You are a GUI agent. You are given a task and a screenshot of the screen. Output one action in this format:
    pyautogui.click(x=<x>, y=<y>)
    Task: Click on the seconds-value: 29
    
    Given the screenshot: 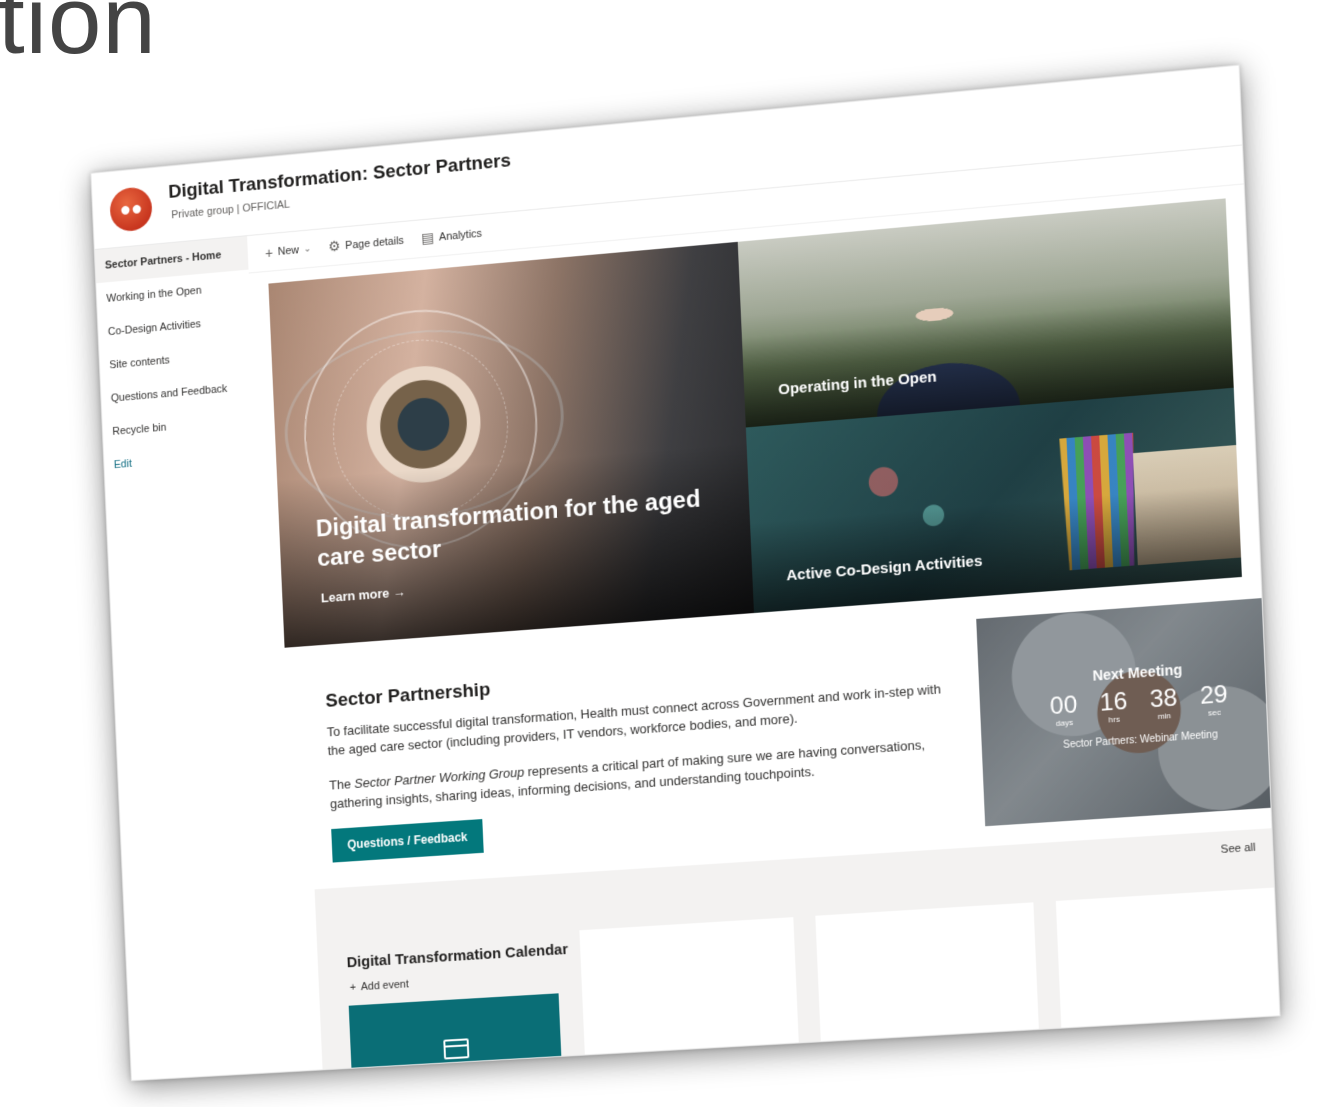 What is the action you would take?
    pyautogui.click(x=1214, y=695)
    